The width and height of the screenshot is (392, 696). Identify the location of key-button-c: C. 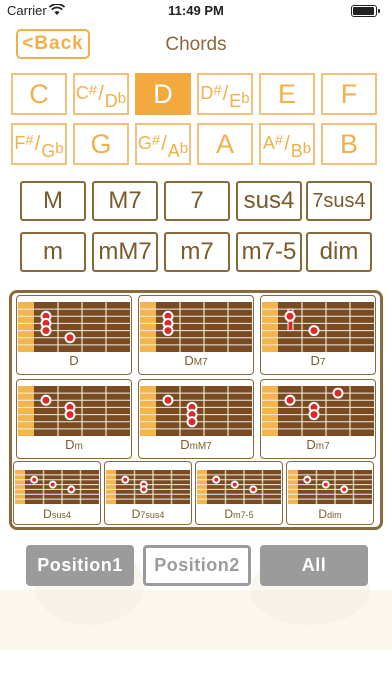
(39, 94).